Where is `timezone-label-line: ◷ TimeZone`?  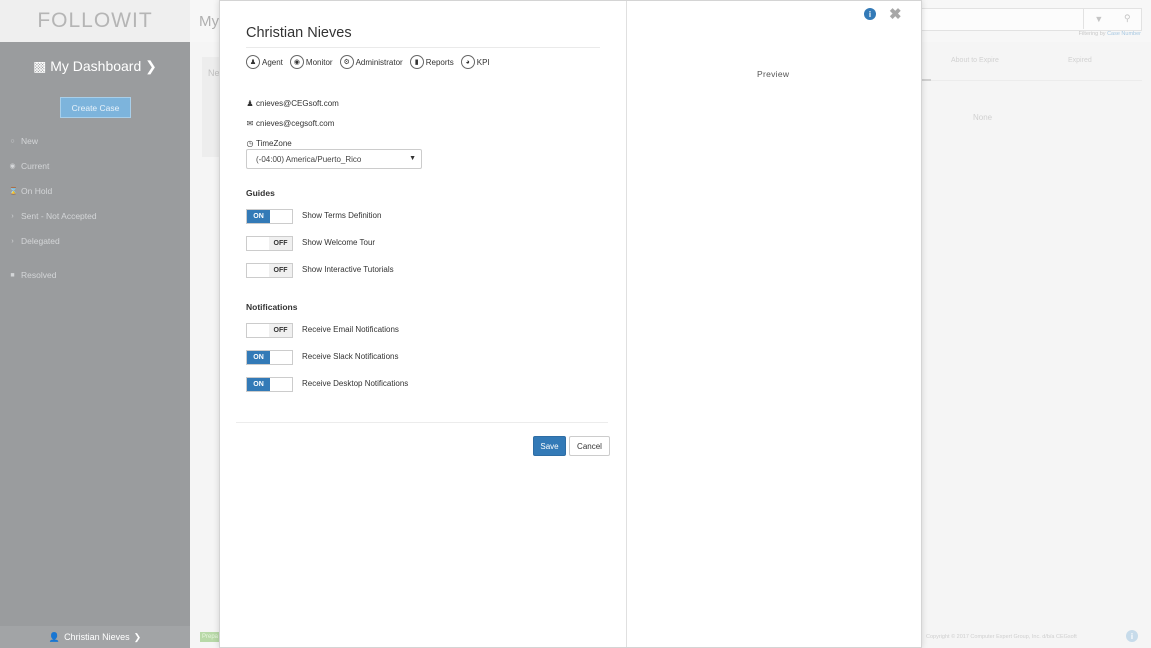 timezone-label-line: ◷ TimeZone is located at coordinates (269, 143).